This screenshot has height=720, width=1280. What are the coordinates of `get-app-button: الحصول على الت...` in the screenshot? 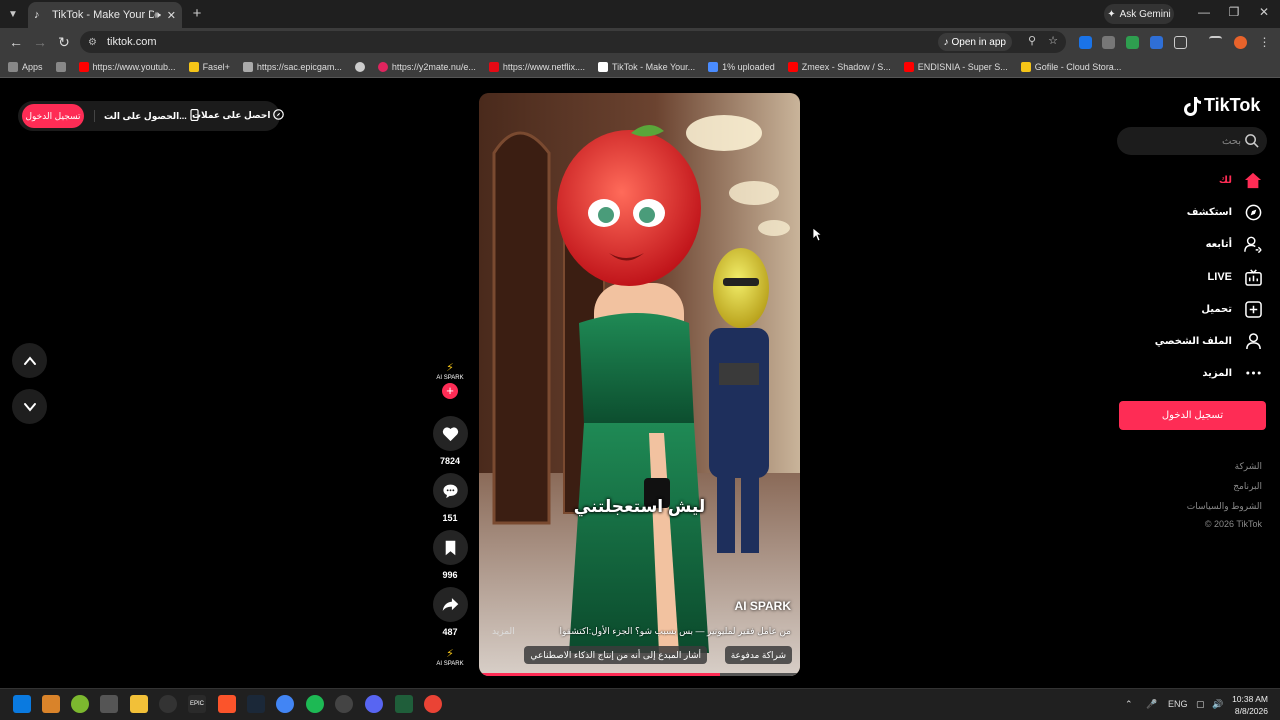 It's located at (151, 115).